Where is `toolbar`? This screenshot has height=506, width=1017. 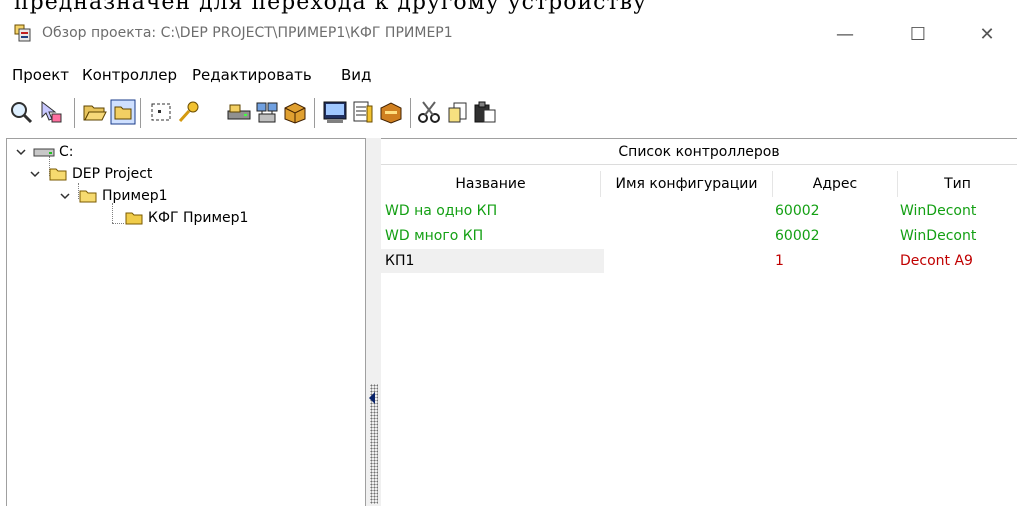
toolbar is located at coordinates (508, 113).